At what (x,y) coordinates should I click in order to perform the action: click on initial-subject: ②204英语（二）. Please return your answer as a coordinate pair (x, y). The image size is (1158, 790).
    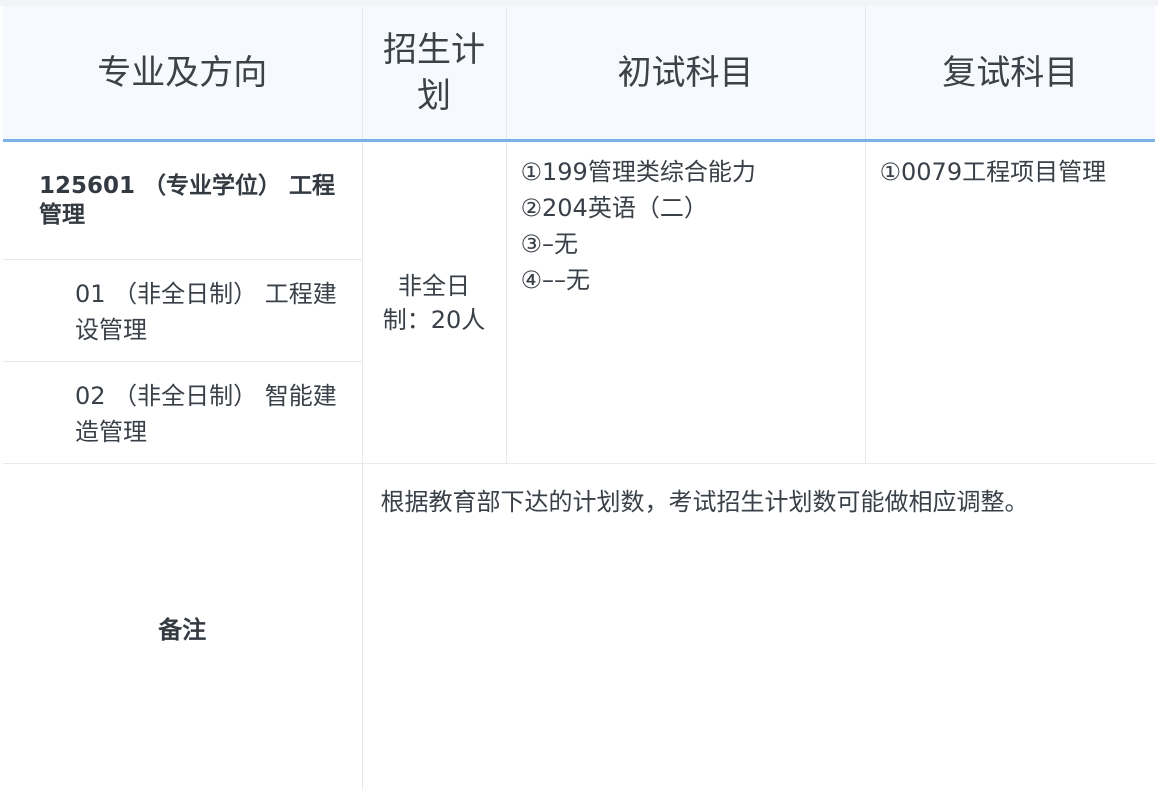
    Looking at the image, I should click on (614, 208).